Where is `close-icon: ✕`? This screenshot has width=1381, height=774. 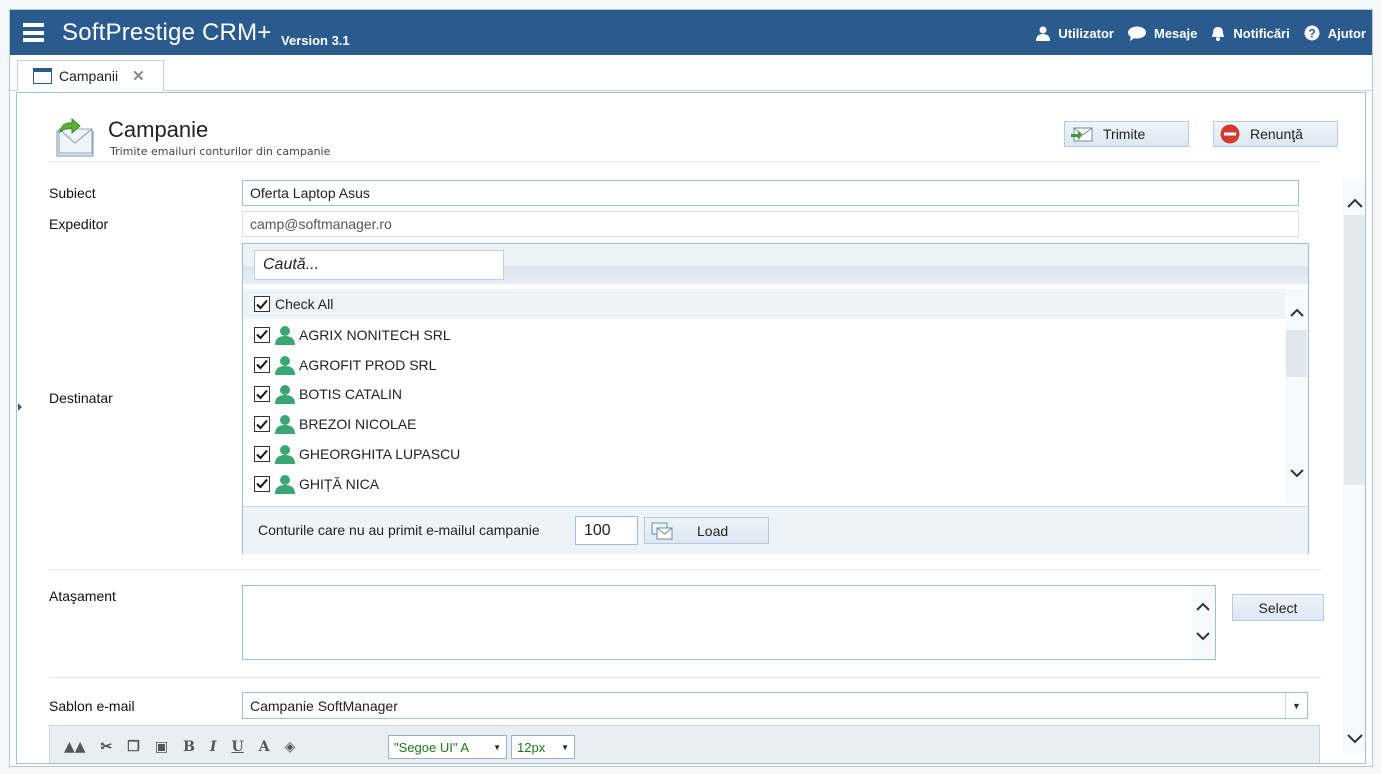 close-icon: ✕ is located at coordinates (138, 76).